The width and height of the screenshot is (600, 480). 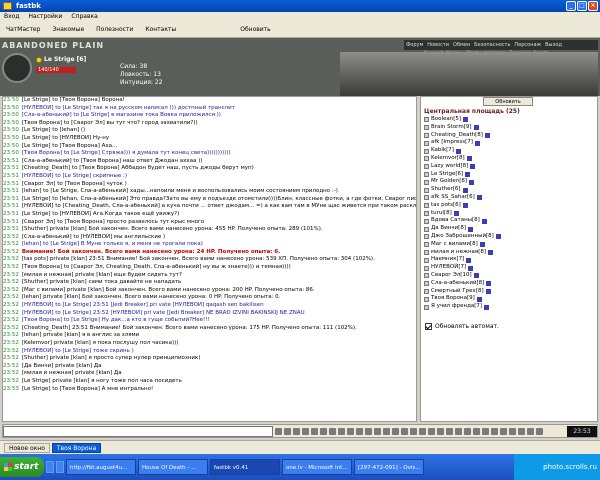 What do you see at coordinates (449, 167) in the screenshot?
I see `player-name: Lazy world[8]` at bounding box center [449, 167].